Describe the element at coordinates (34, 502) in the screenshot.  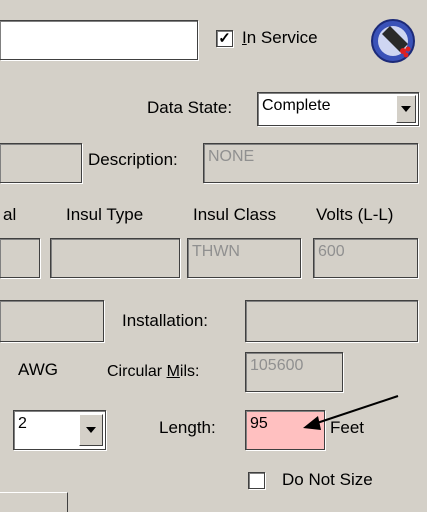
I see `partial-button` at that location.